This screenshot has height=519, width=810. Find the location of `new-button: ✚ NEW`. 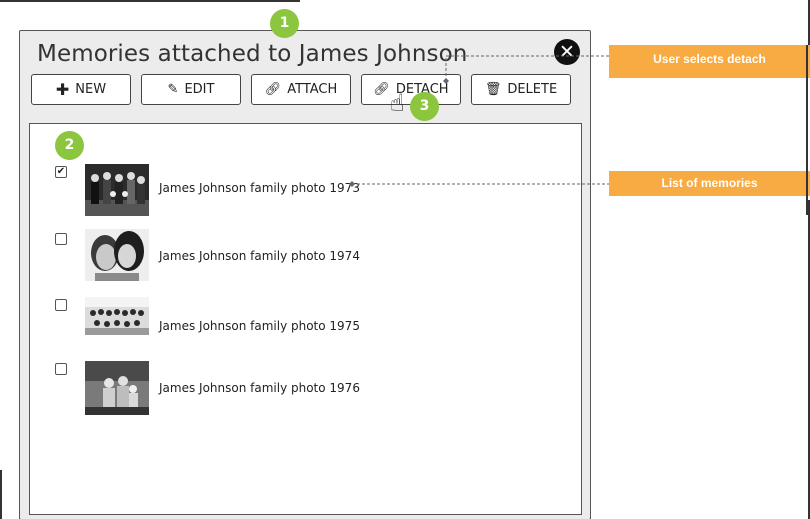

new-button: ✚ NEW is located at coordinates (81, 89).